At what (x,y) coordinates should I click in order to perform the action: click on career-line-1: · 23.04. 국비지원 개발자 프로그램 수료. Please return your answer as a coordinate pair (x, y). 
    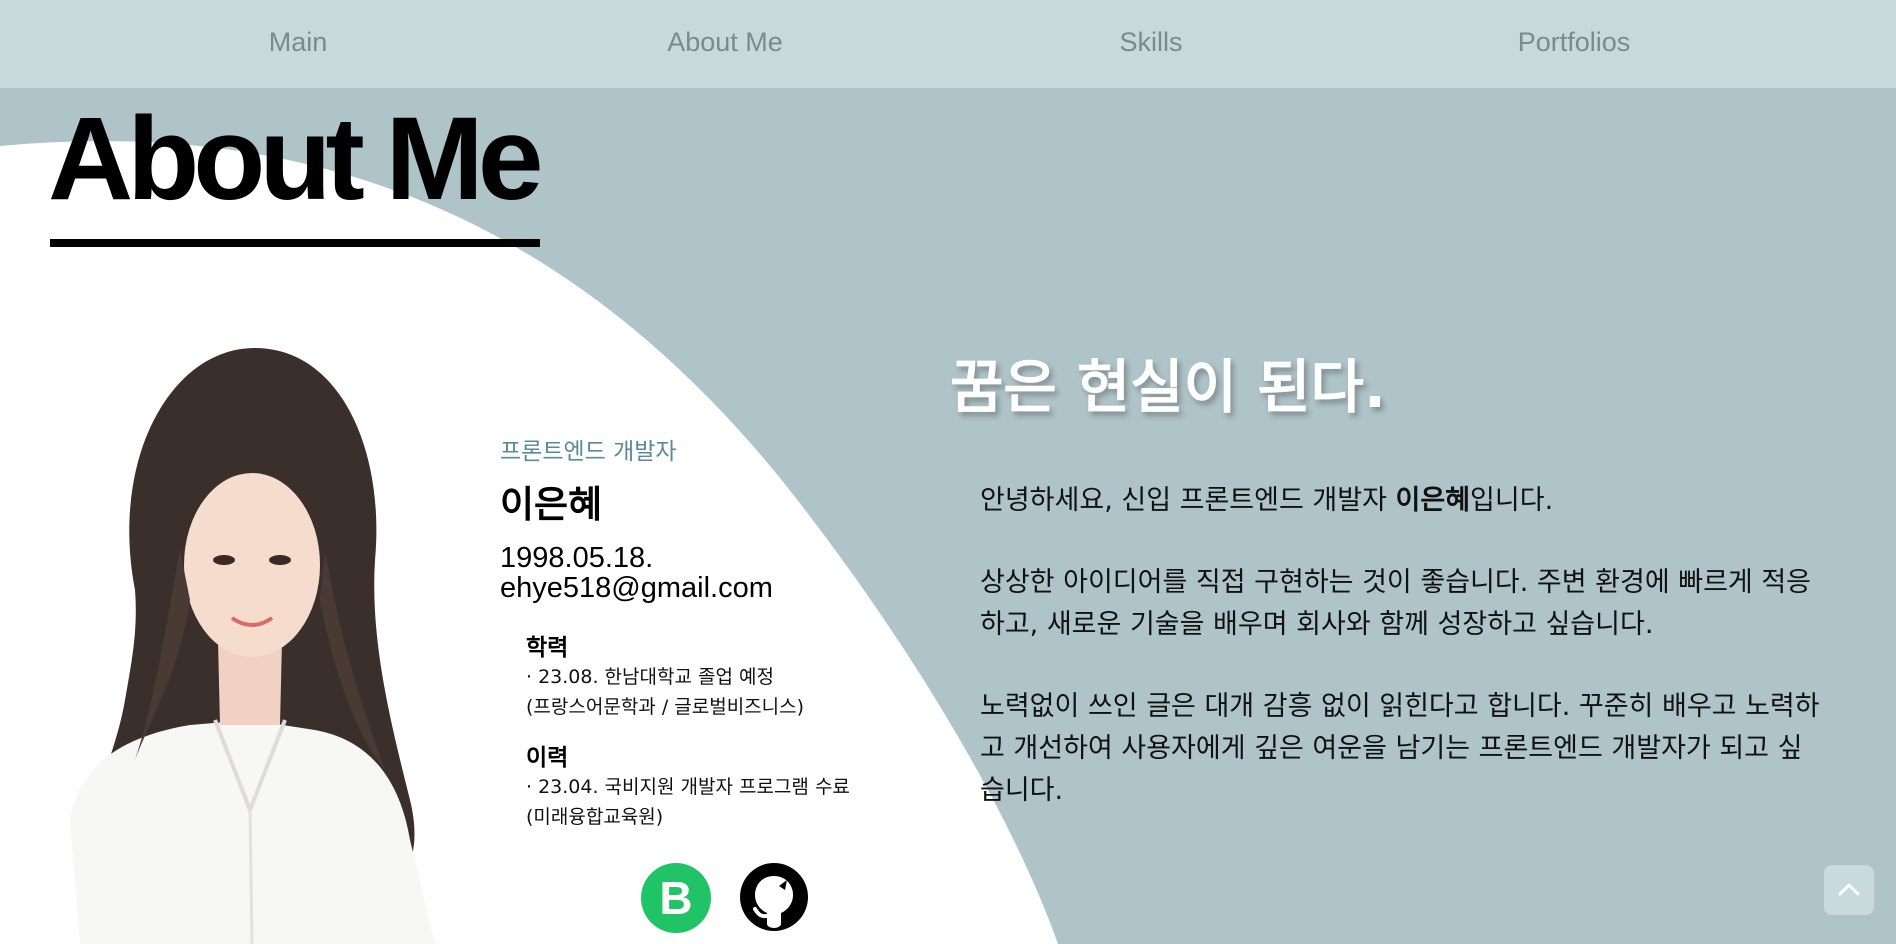
    Looking at the image, I should click on (688, 787).